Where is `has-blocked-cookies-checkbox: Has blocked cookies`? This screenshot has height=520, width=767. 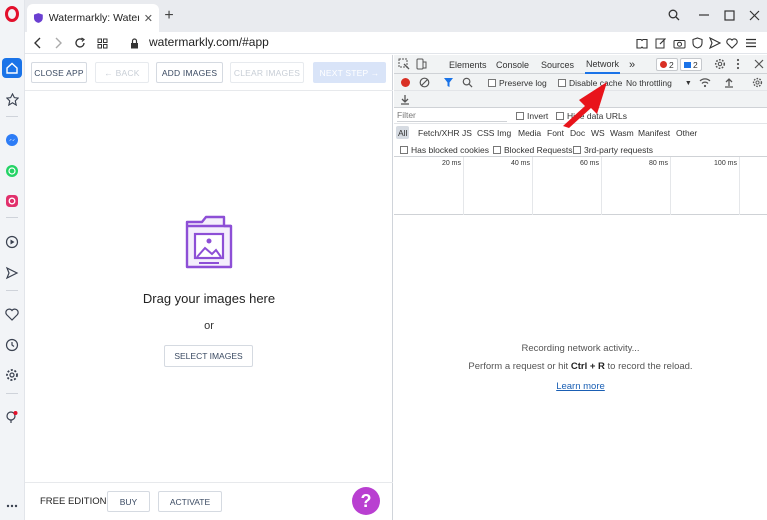
has-blocked-cookies-checkbox: Has blocked cookies is located at coordinates (444, 150).